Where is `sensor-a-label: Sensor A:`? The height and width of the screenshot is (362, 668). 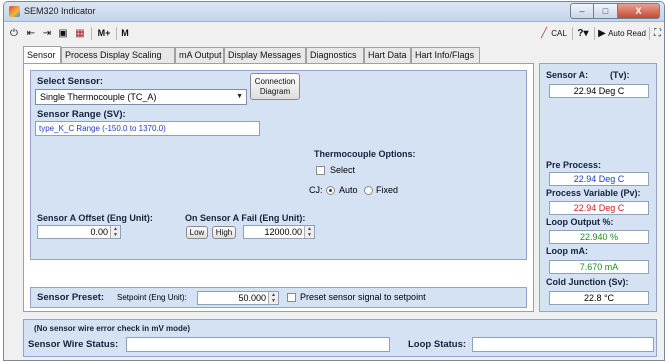
sensor-a-label: Sensor A: is located at coordinates (567, 75).